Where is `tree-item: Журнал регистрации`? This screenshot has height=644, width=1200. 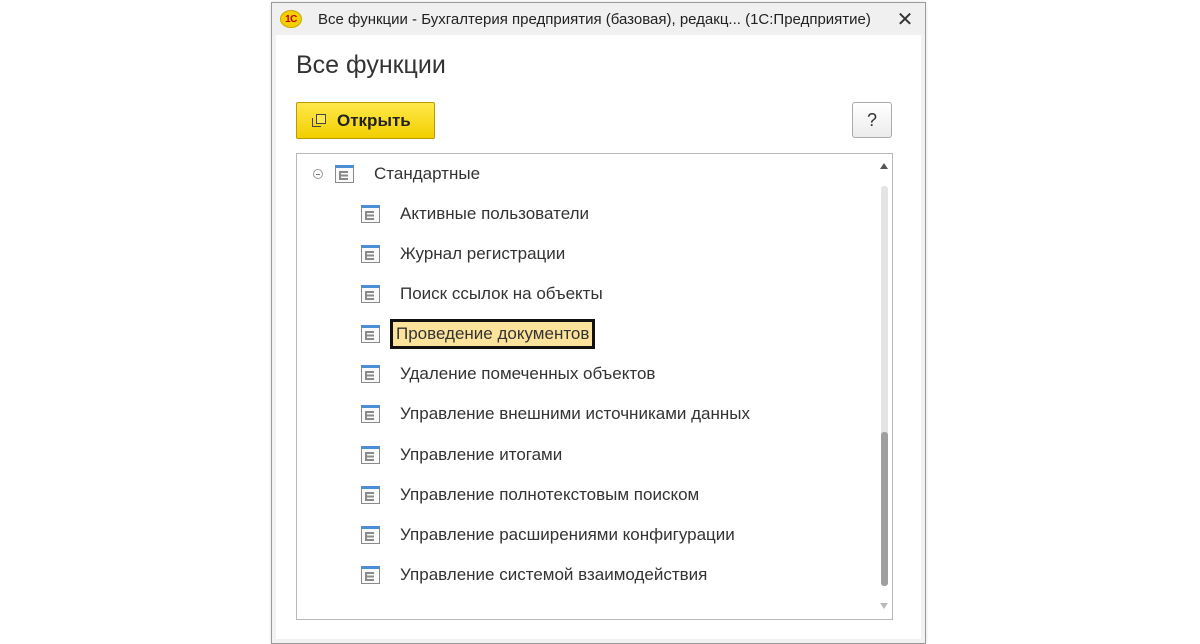 tree-item: Журнал регистрации is located at coordinates (465, 254).